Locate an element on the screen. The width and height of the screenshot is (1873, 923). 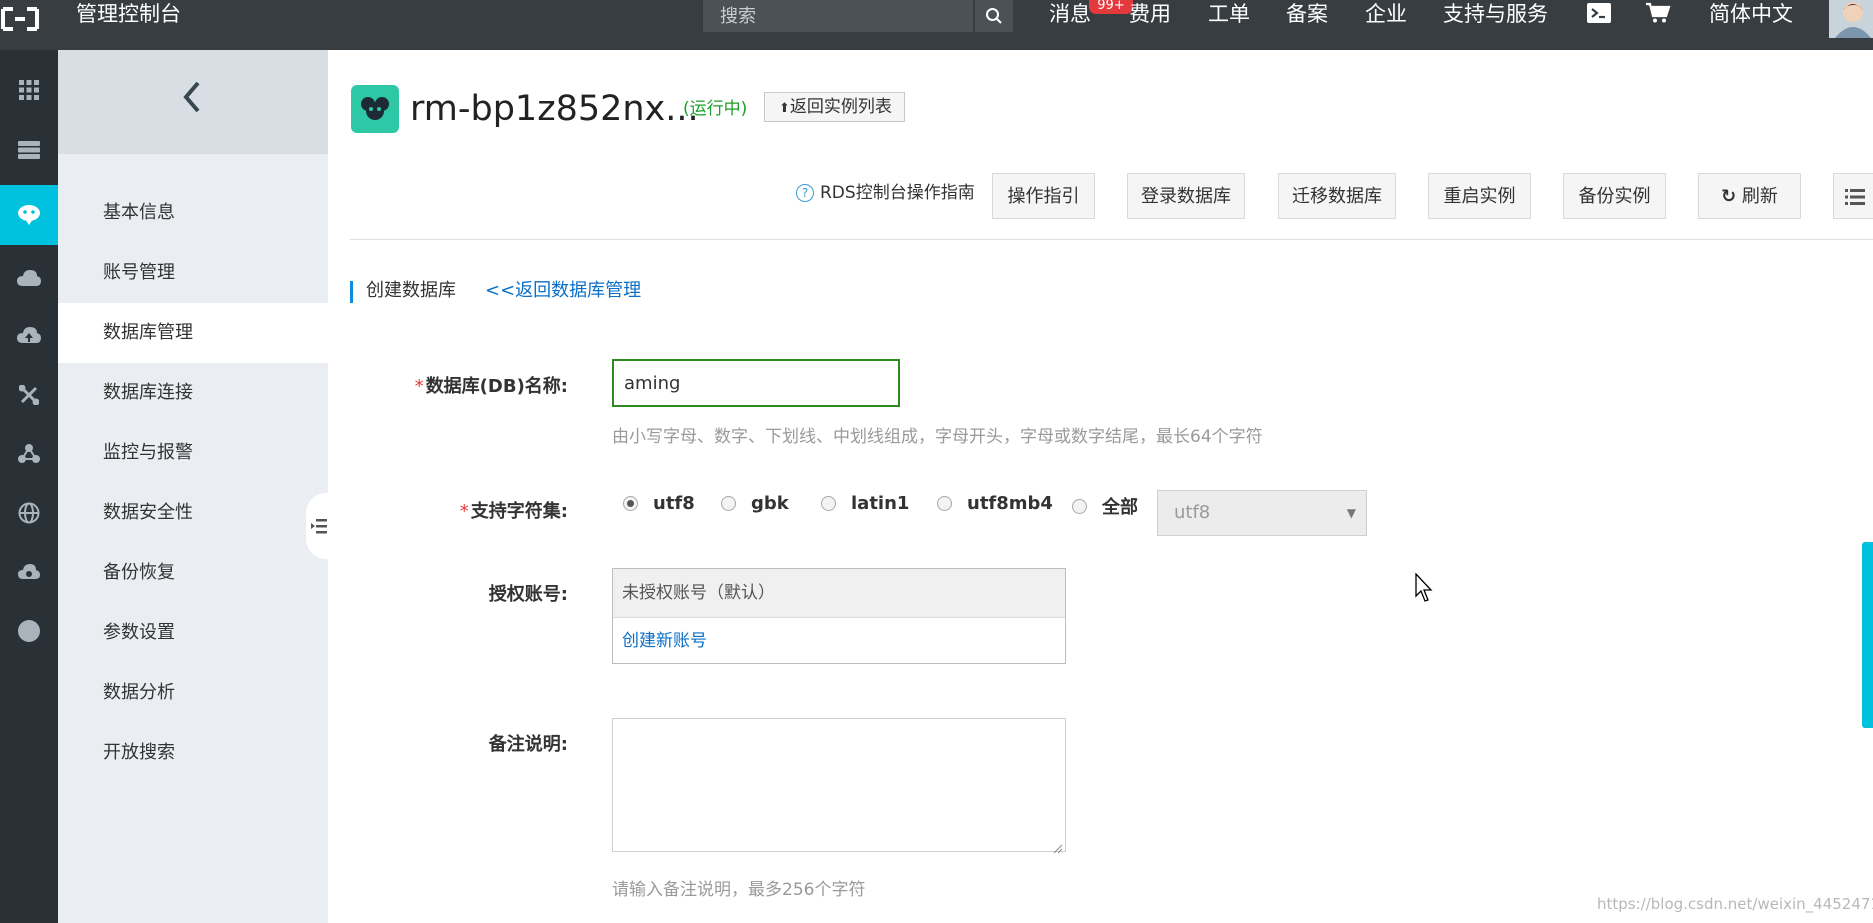
rds-instance-icon is located at coordinates (375, 109).